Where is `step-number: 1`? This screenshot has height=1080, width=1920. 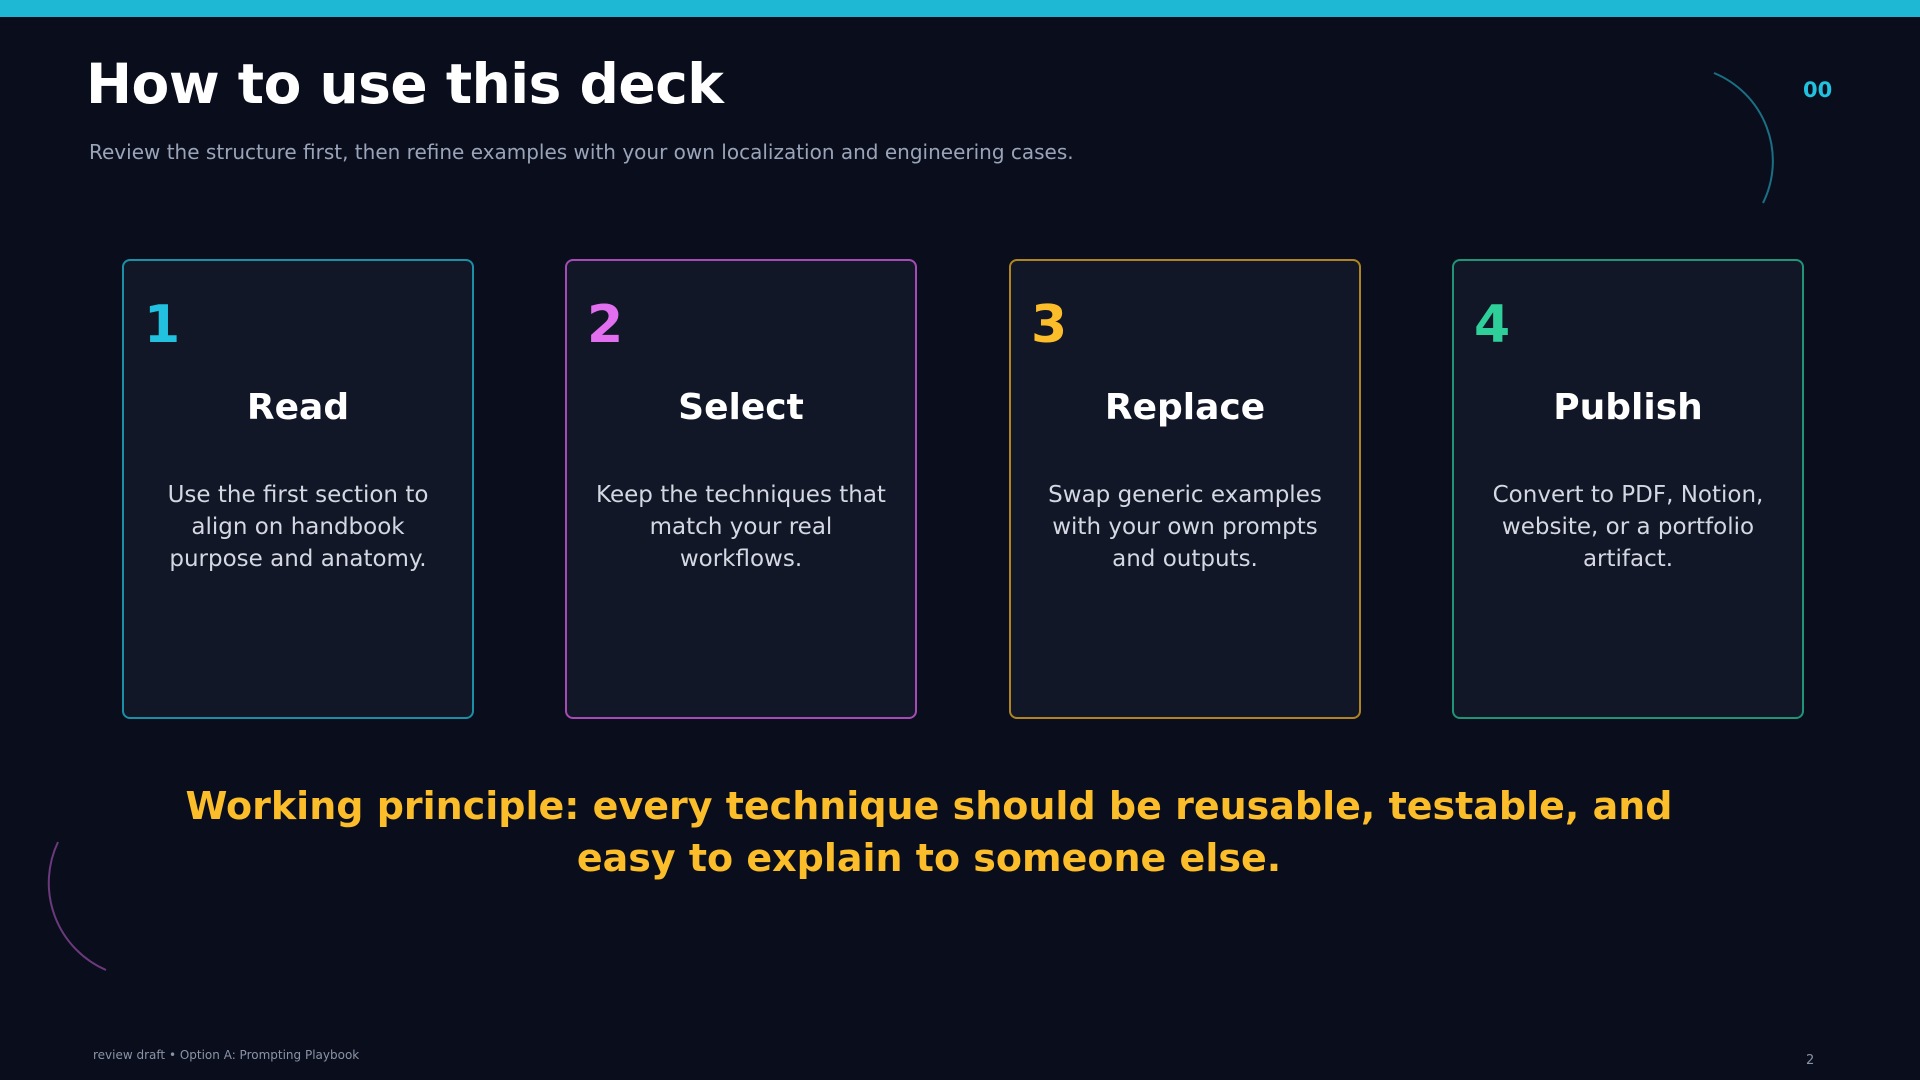
step-number: 1 is located at coordinates (162, 325).